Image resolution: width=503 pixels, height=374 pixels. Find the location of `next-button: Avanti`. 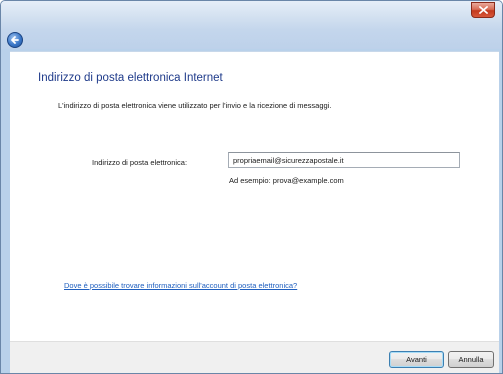

next-button: Avanti is located at coordinates (416, 359).